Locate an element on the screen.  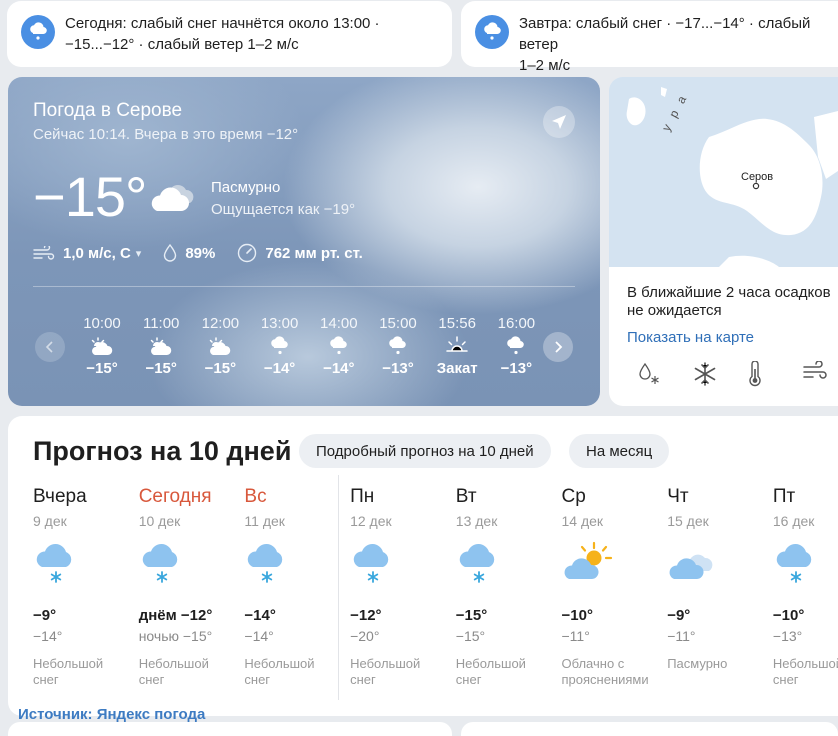
hour-temp: −15° is located at coordinates (161, 368).